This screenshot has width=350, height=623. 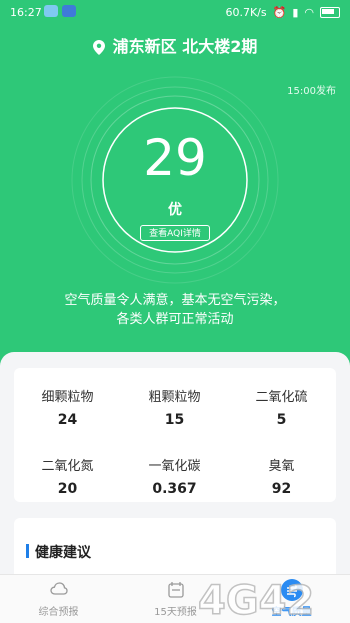 What do you see at coordinates (27, 551) in the screenshot?
I see `section-accent-bar` at bounding box center [27, 551].